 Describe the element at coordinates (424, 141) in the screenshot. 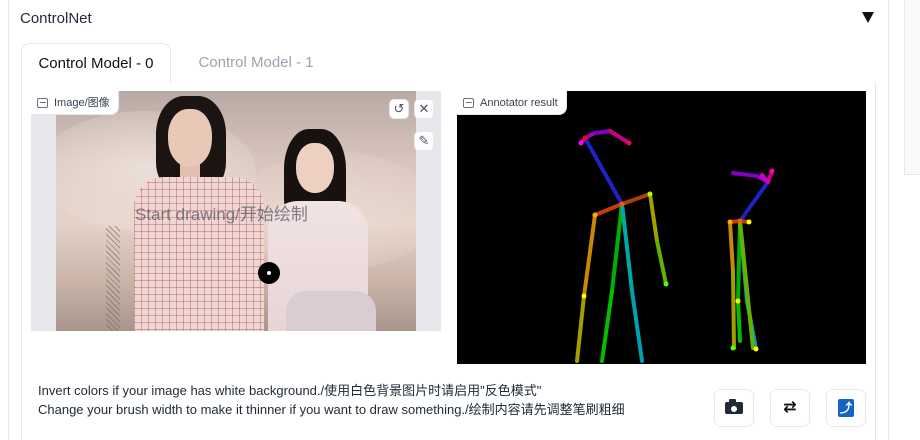

I see `brush-icon: ✎` at that location.